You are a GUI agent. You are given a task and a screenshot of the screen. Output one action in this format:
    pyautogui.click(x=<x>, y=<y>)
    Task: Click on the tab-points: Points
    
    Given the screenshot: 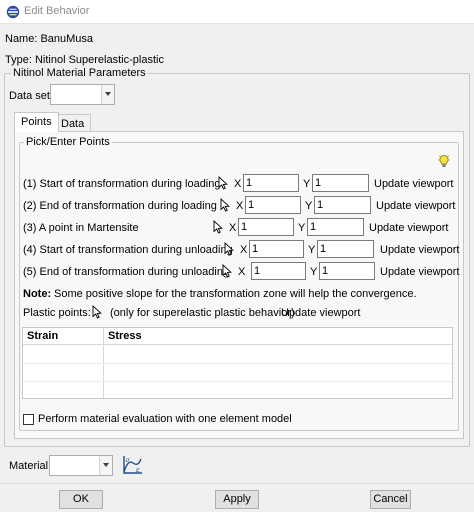 What is the action you would take?
    pyautogui.click(x=36, y=122)
    